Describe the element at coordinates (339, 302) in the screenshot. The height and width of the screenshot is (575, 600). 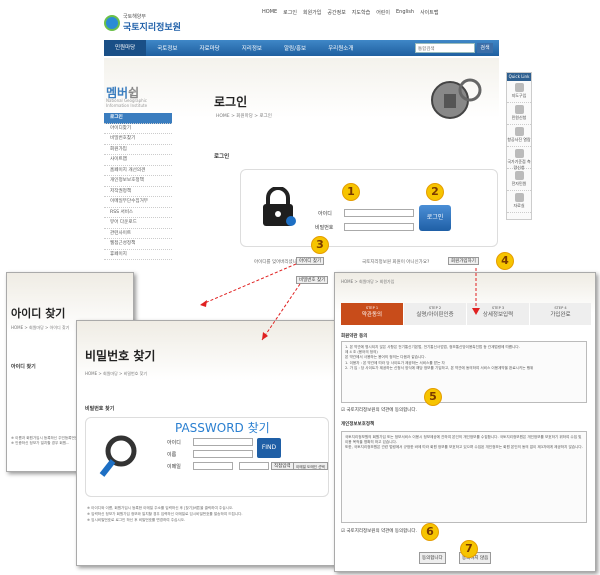
I see `flow-arrows` at that location.